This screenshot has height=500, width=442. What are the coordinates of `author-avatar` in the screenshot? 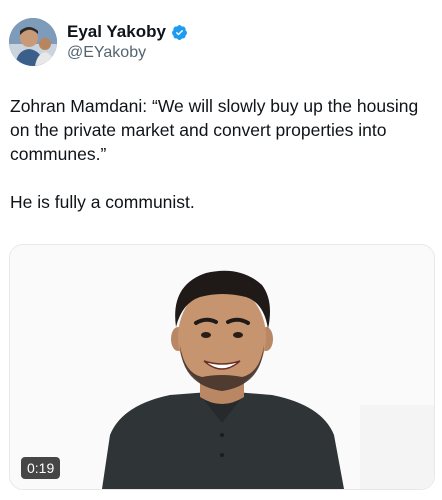 It's located at (33, 42).